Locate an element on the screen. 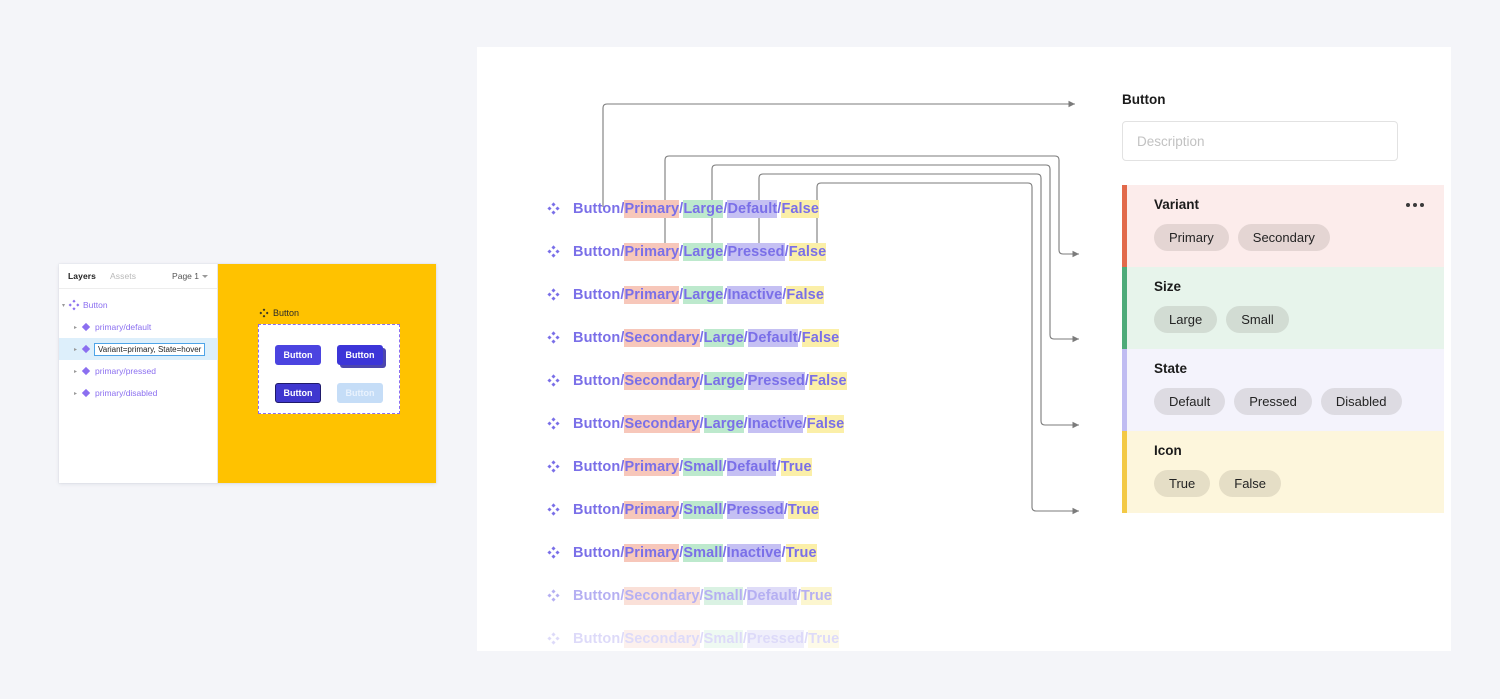 The width and height of the screenshot is (1500, 699). variant-name-row: Button / Primary / Small / Pressed / True is located at coordinates (697, 509).